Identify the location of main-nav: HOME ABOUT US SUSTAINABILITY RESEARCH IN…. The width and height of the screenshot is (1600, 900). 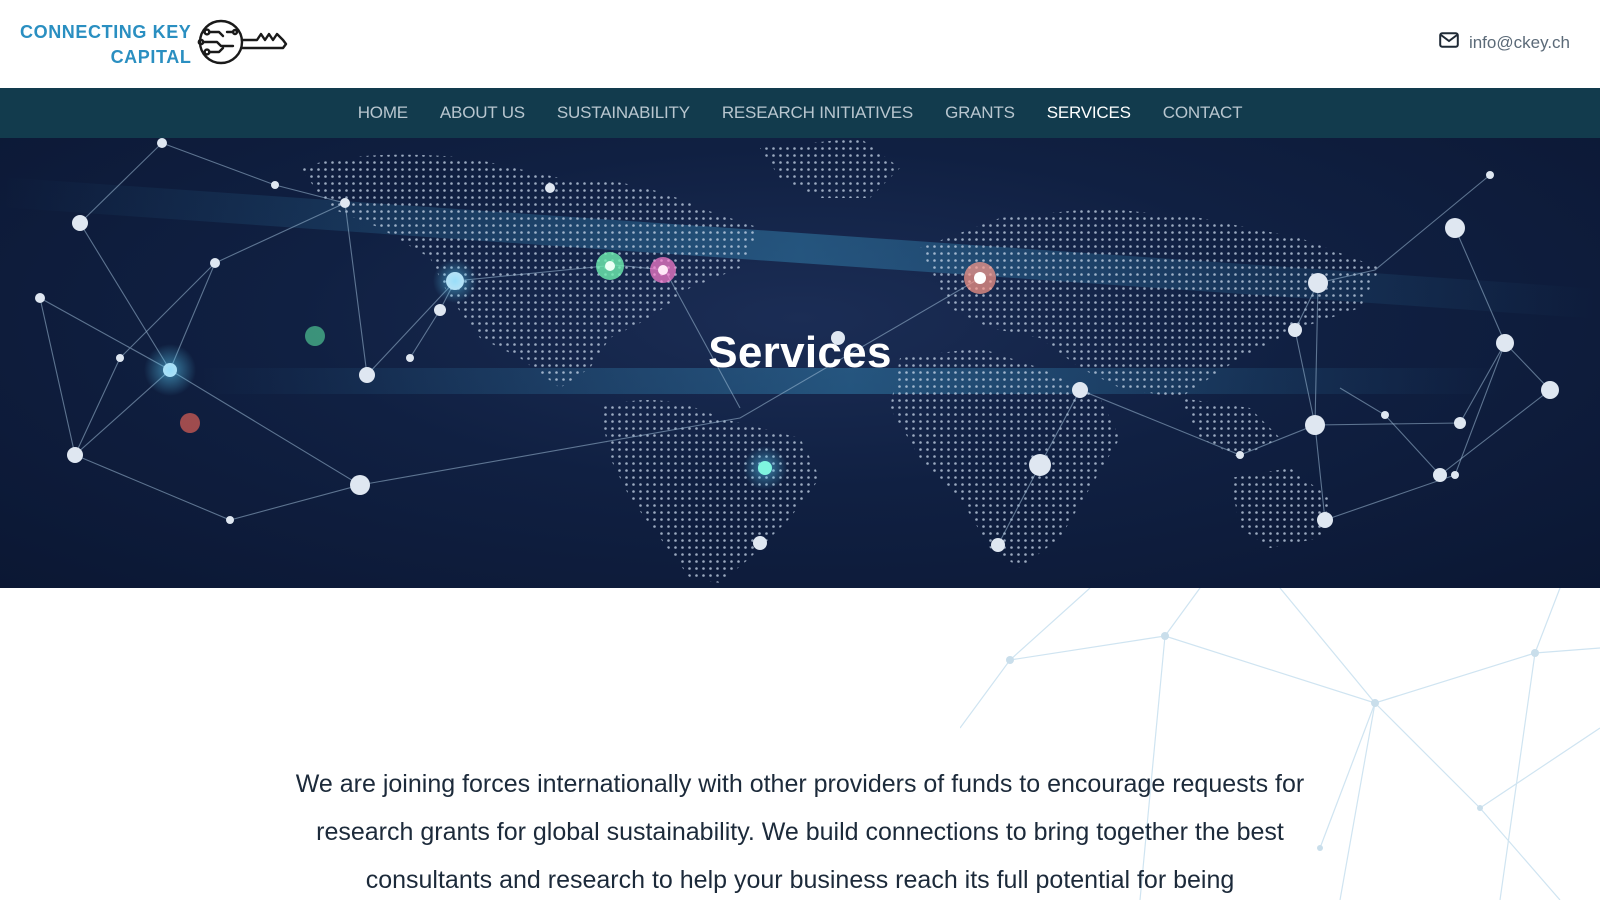
(800, 113).